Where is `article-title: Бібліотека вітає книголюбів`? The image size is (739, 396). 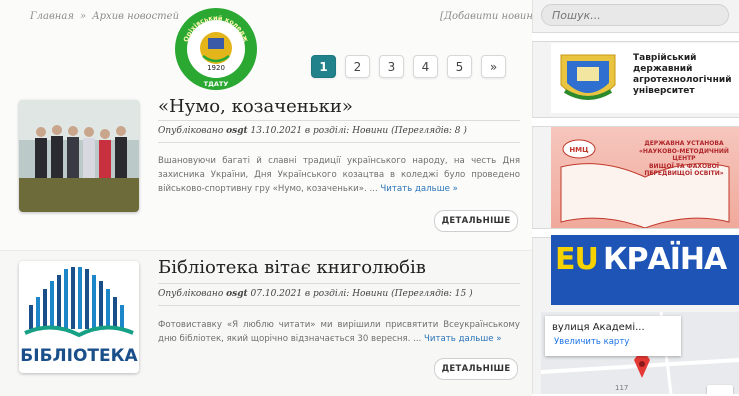 article-title: Бібліотека вітає книголюбів is located at coordinates (292, 267).